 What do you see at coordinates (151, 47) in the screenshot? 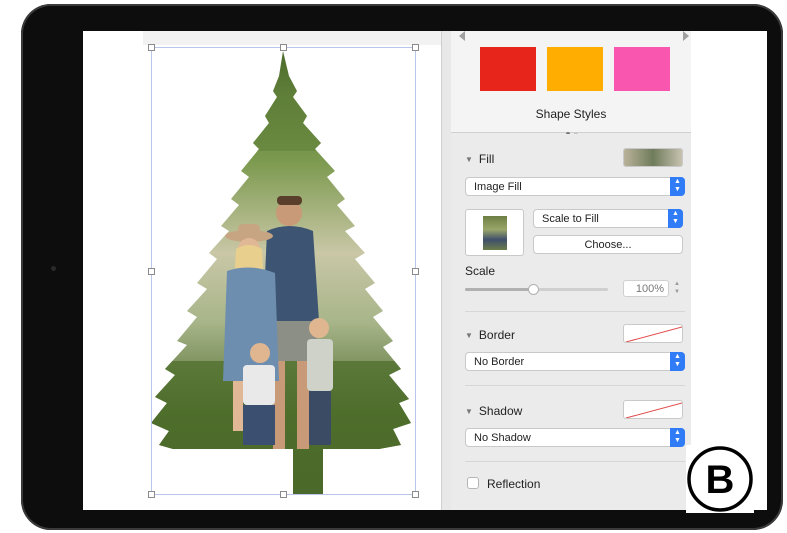
I see `resize-handle-top-left` at bounding box center [151, 47].